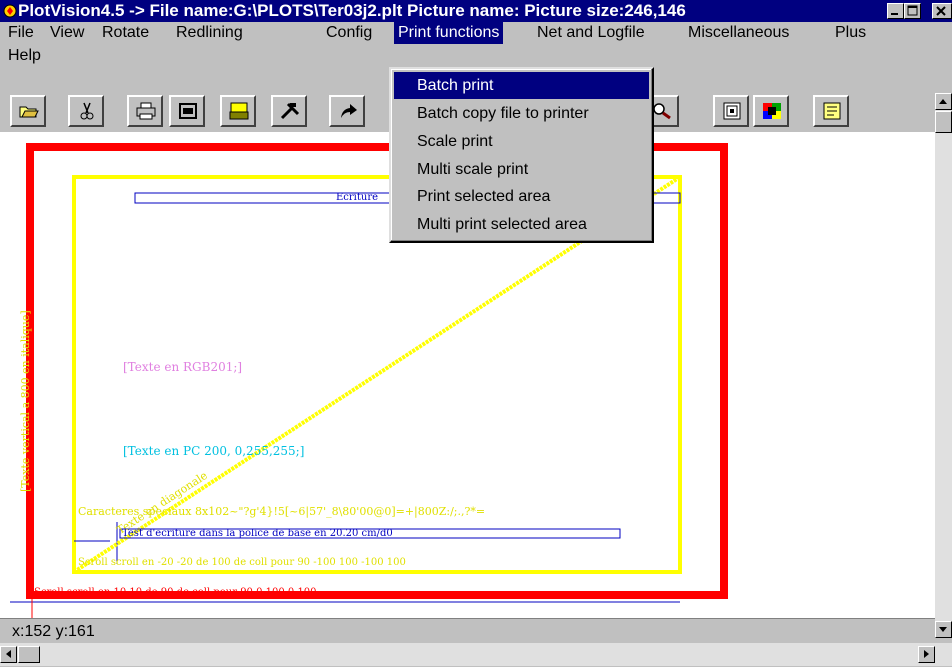  What do you see at coordinates (662, 111) in the screenshot?
I see `zoom-icon` at bounding box center [662, 111].